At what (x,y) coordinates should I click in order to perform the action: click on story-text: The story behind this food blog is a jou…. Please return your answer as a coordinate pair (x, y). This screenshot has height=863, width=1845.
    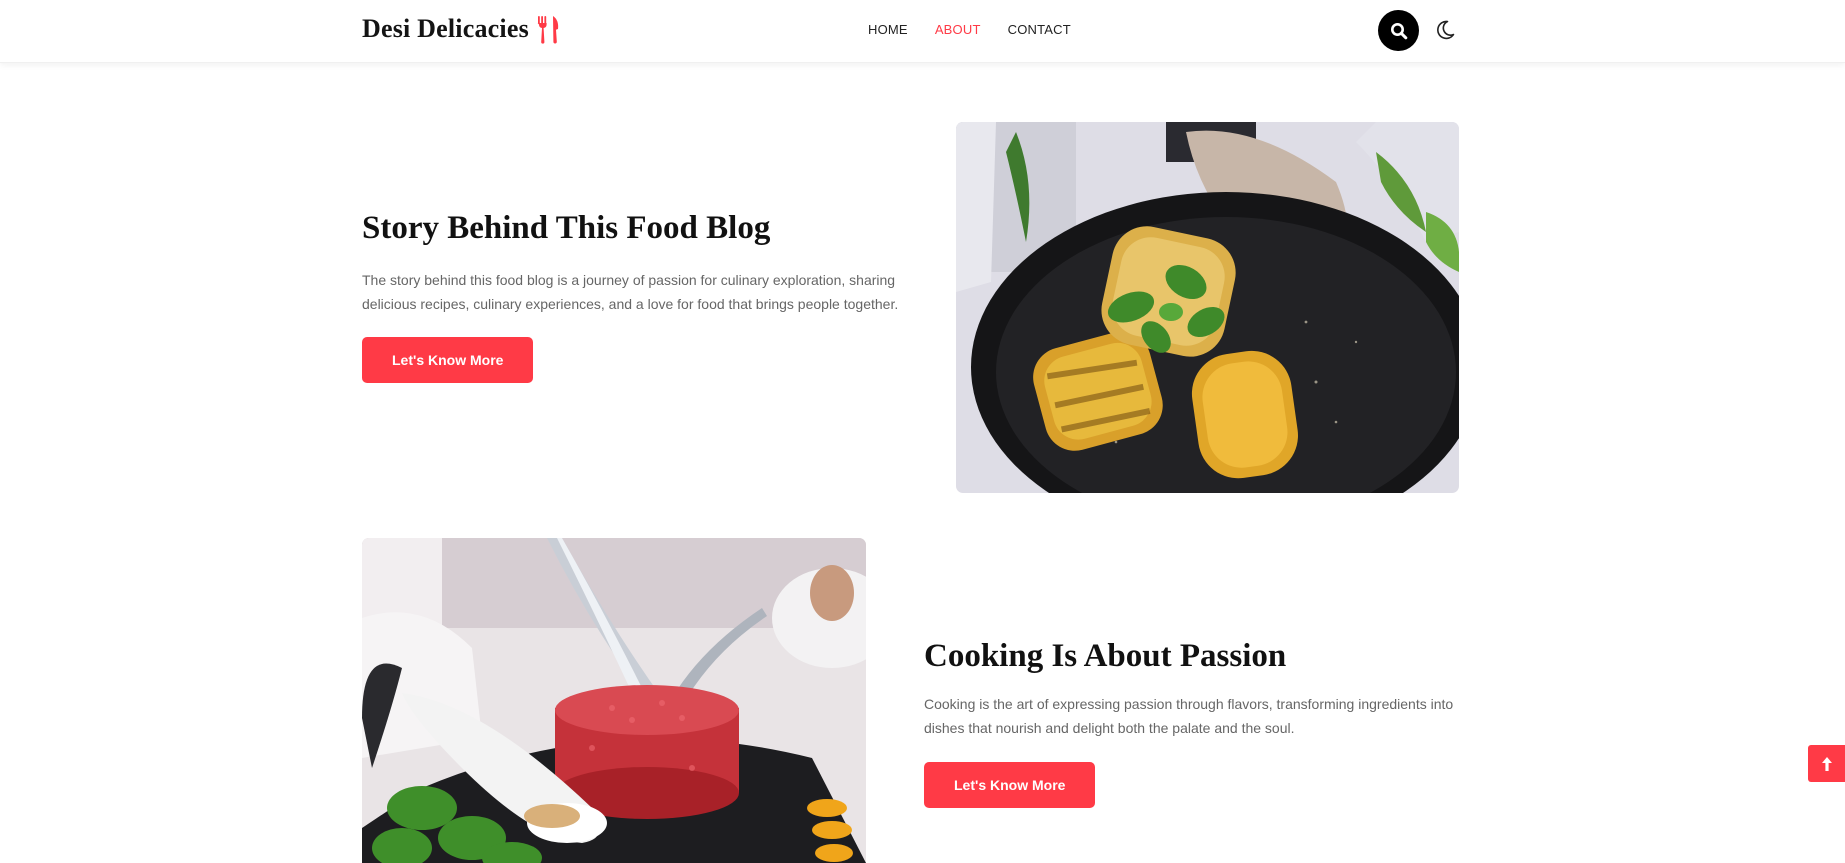
    Looking at the image, I should click on (630, 292).